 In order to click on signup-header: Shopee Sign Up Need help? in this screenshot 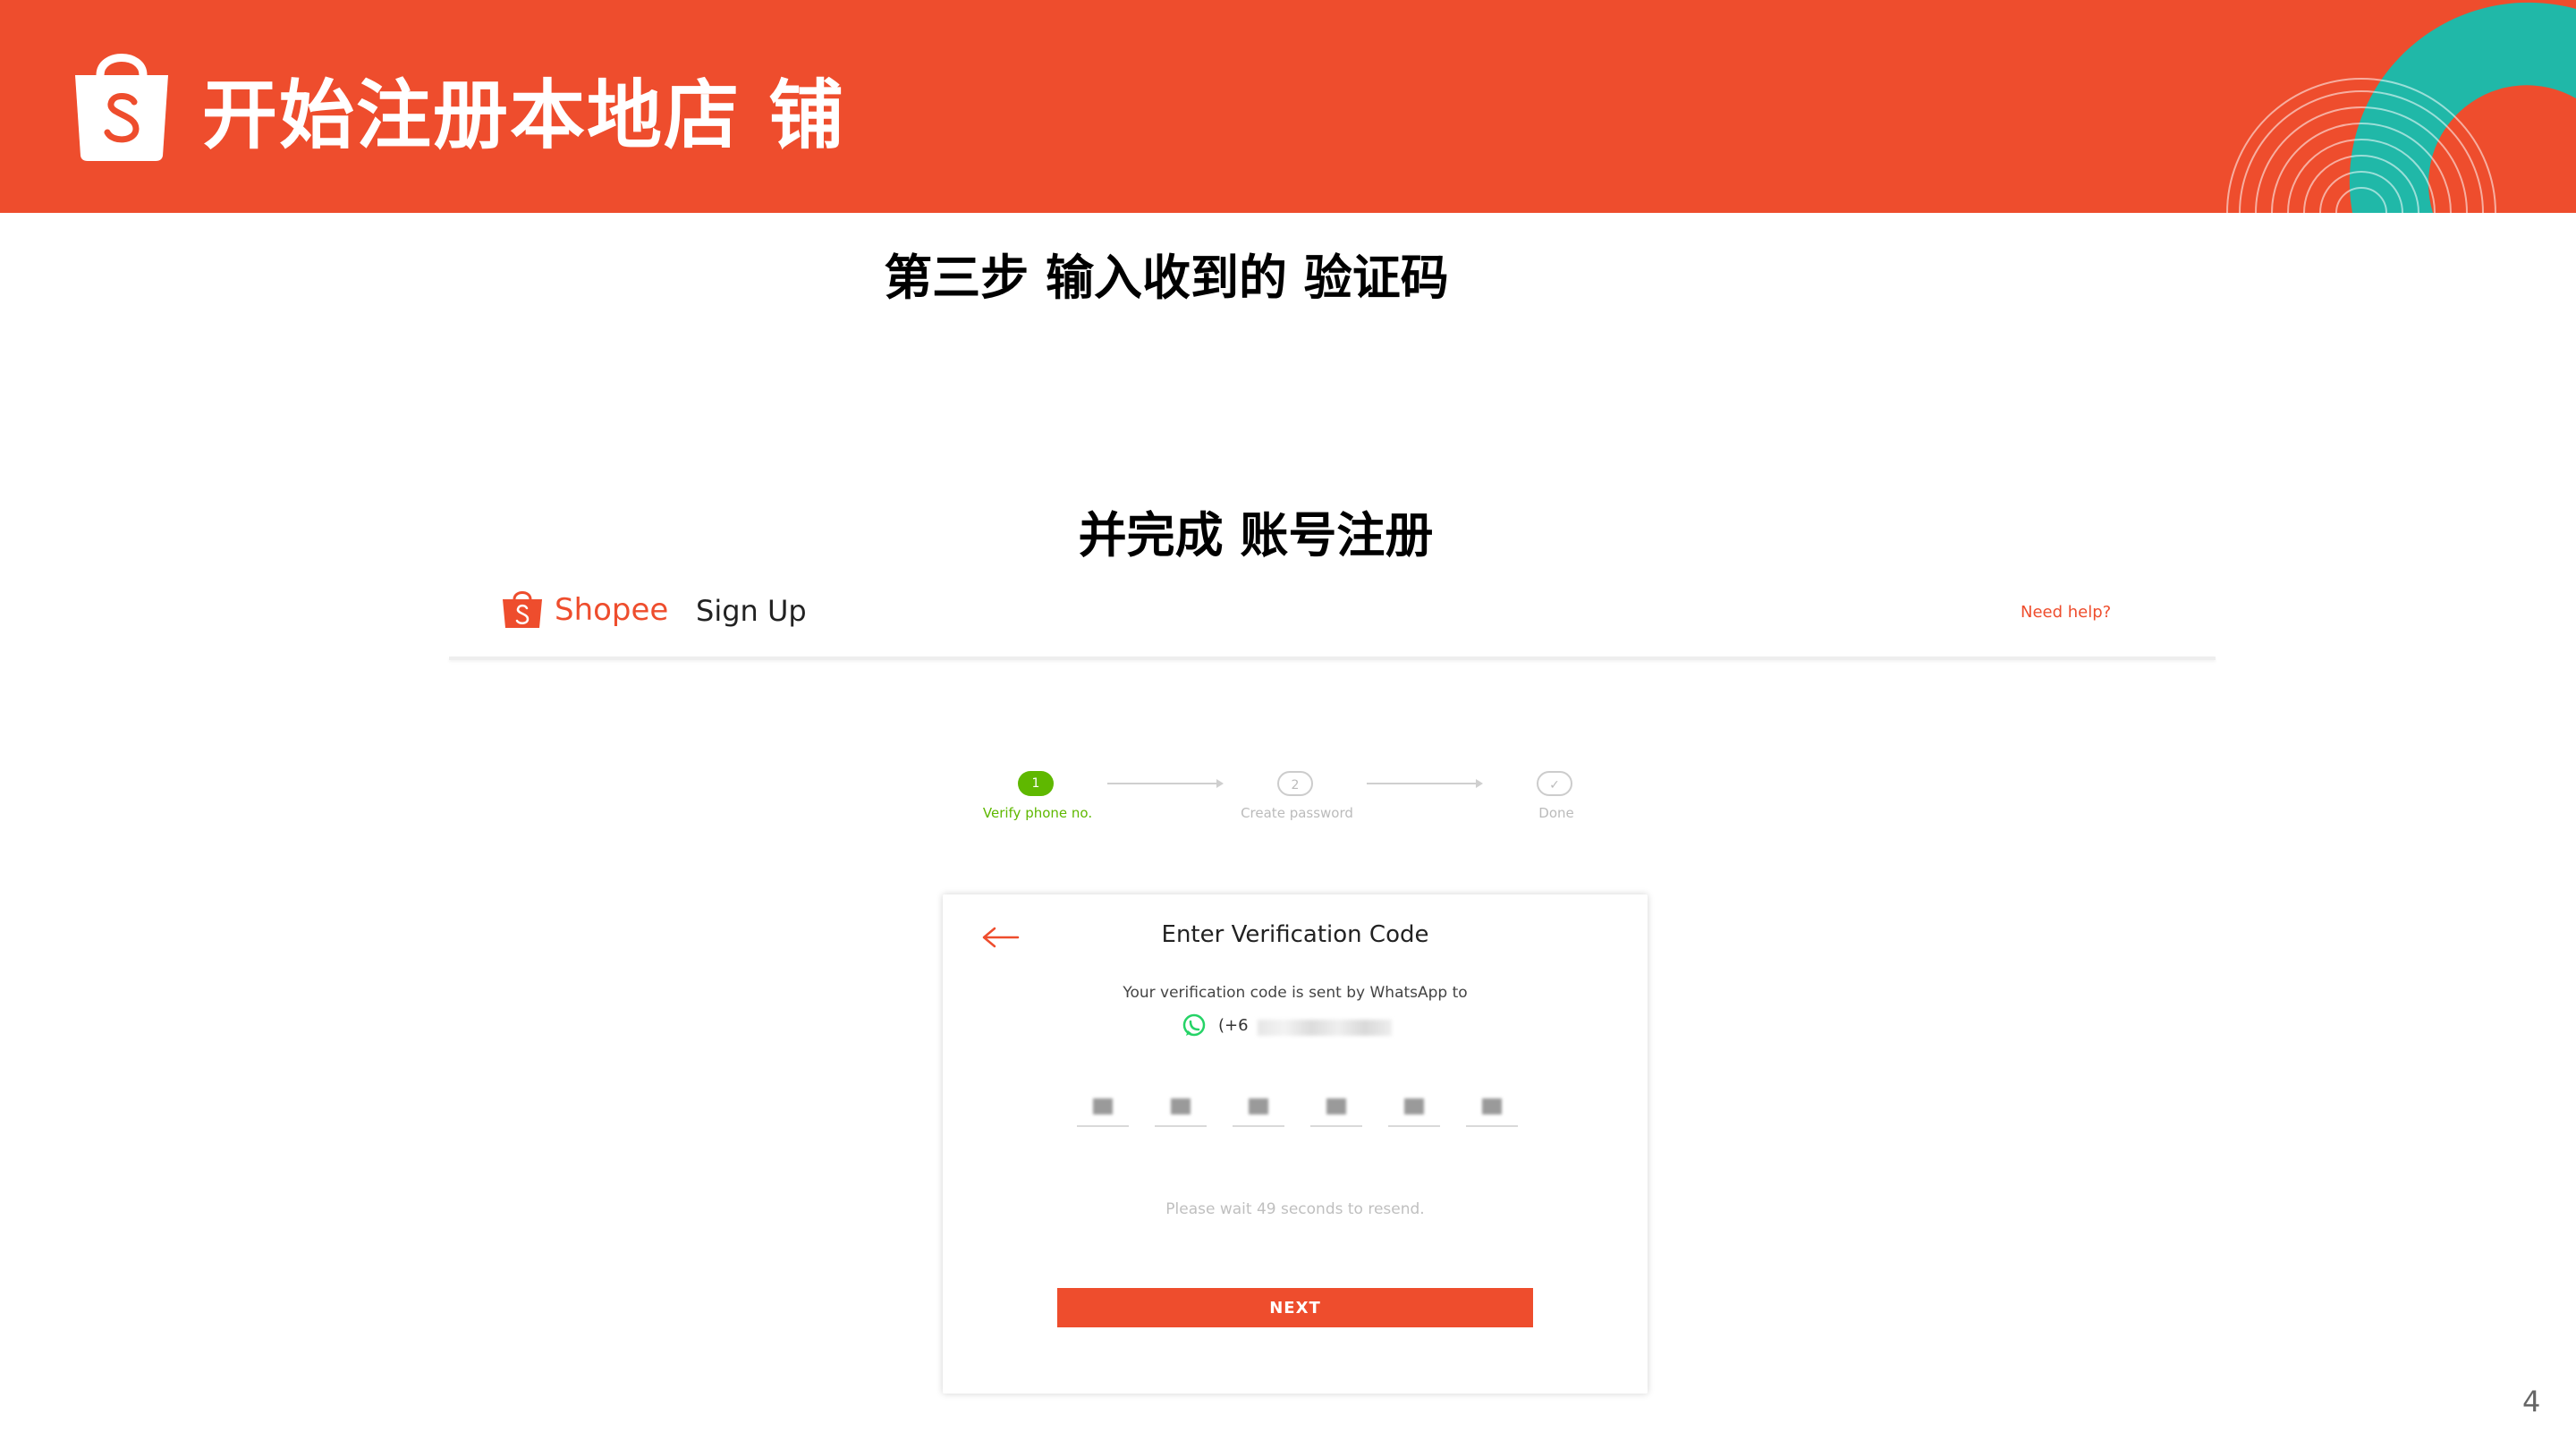, I will do `click(1332, 621)`.